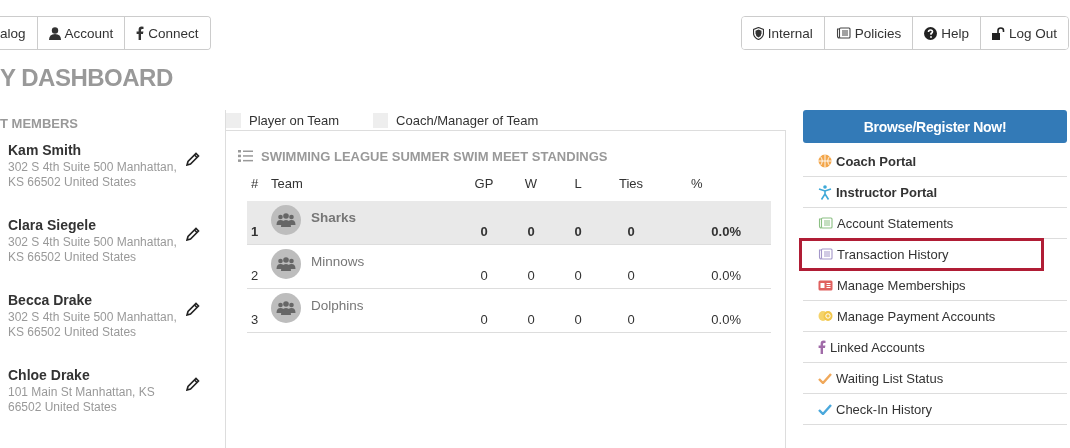 This screenshot has height=448, width=1070. Describe the element at coordinates (434, 156) in the screenshot. I see `standings-title: SWIMMING LEAGUE SUMMER SWIM MEET STANDINGS` at that location.